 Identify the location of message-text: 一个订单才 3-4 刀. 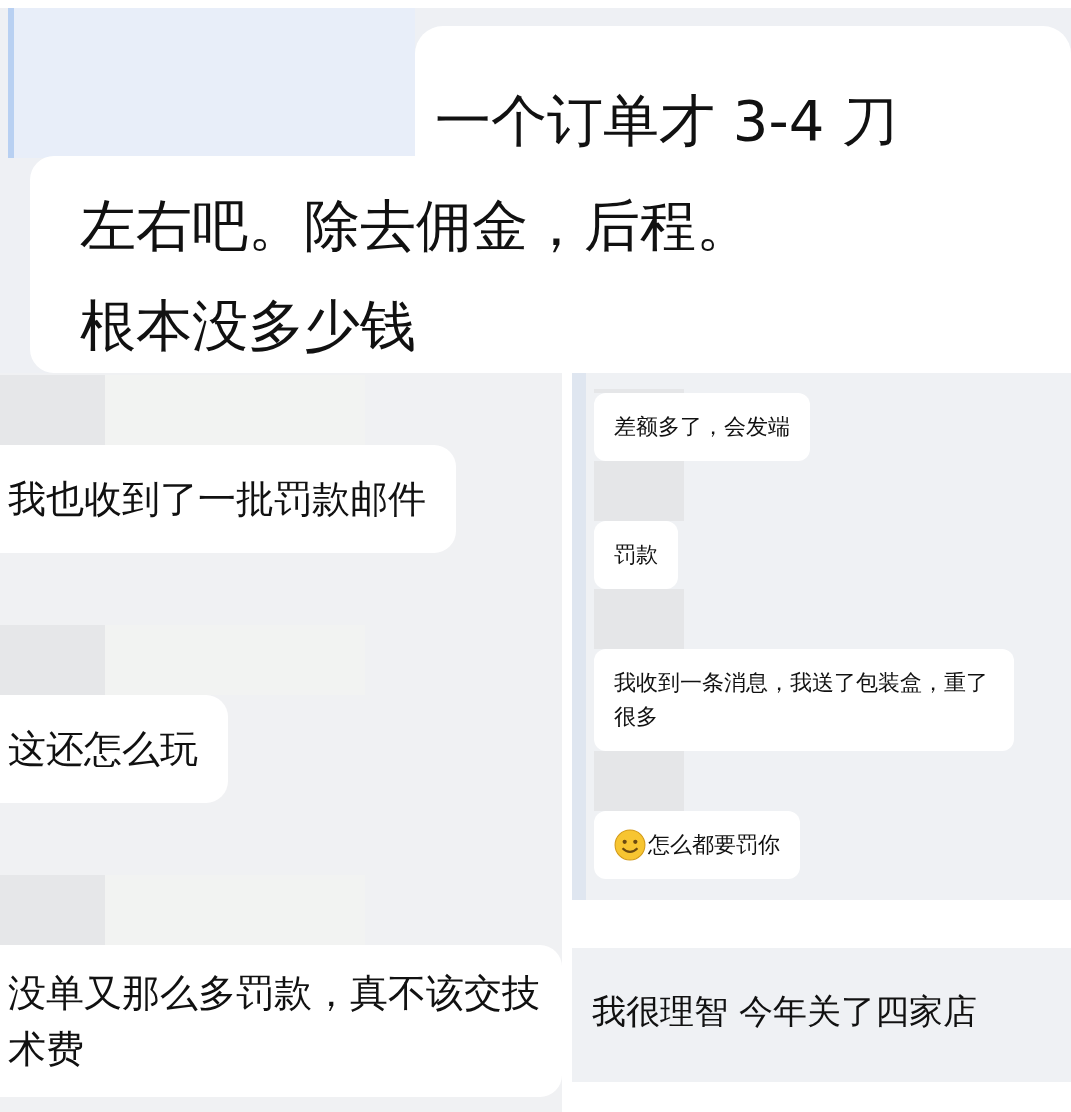
(667, 121).